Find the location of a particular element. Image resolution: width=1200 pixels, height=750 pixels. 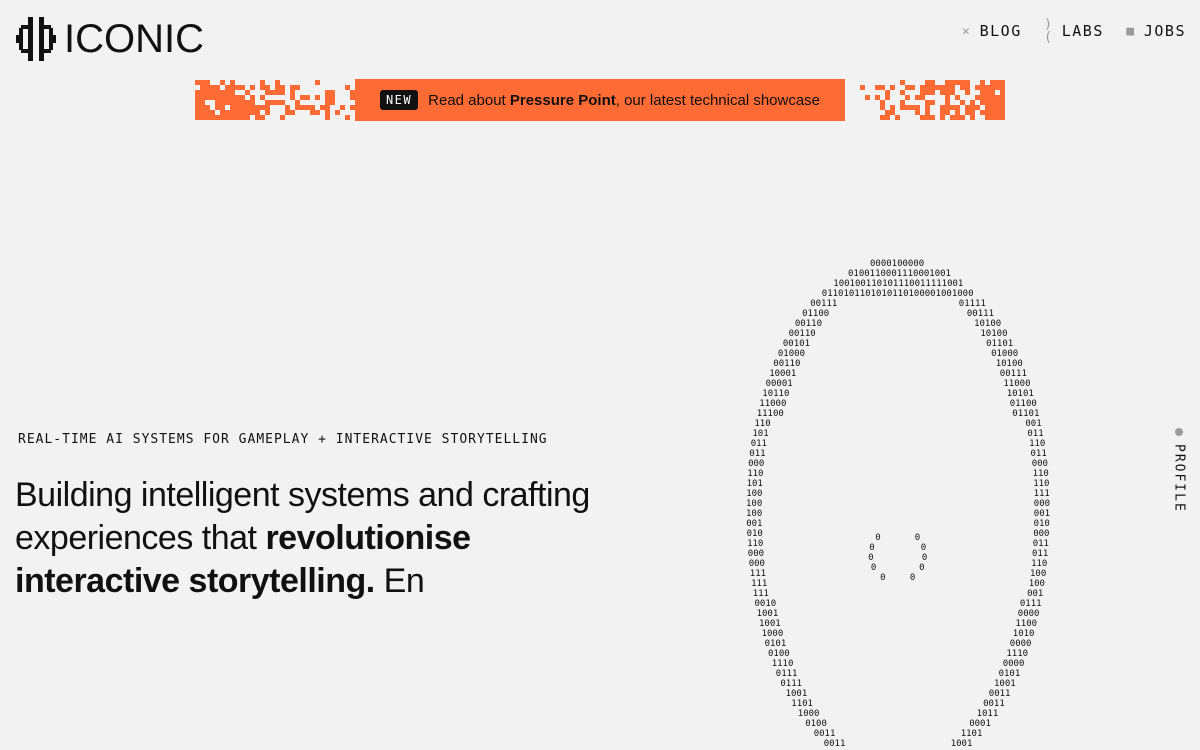

x-icon: ✕ is located at coordinates (966, 31).